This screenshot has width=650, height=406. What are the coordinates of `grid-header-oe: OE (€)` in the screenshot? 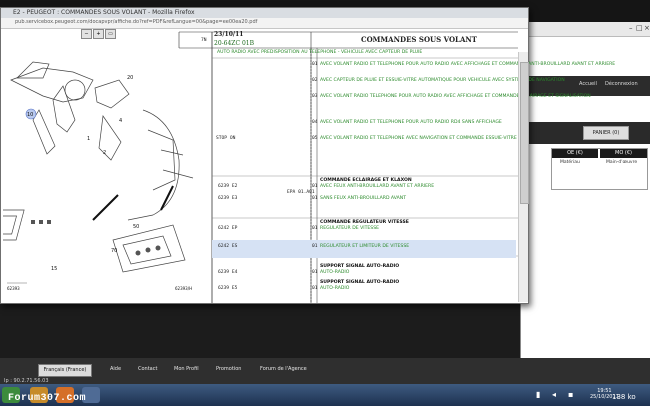 It's located at (575, 153).